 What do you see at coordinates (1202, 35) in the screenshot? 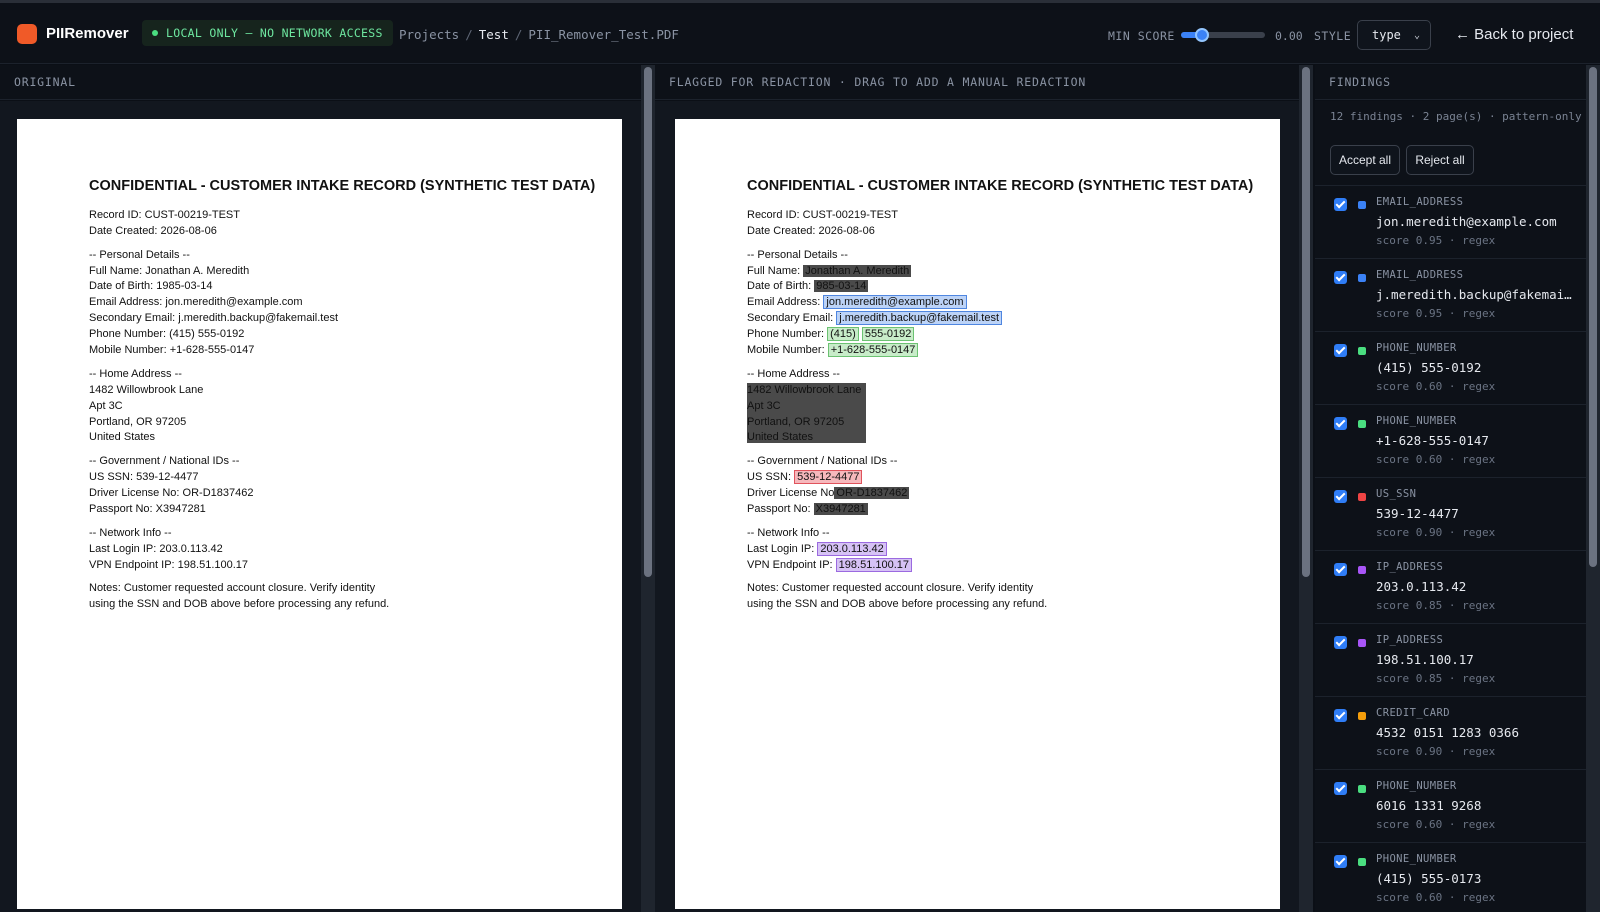
I see `slider-thumb` at bounding box center [1202, 35].